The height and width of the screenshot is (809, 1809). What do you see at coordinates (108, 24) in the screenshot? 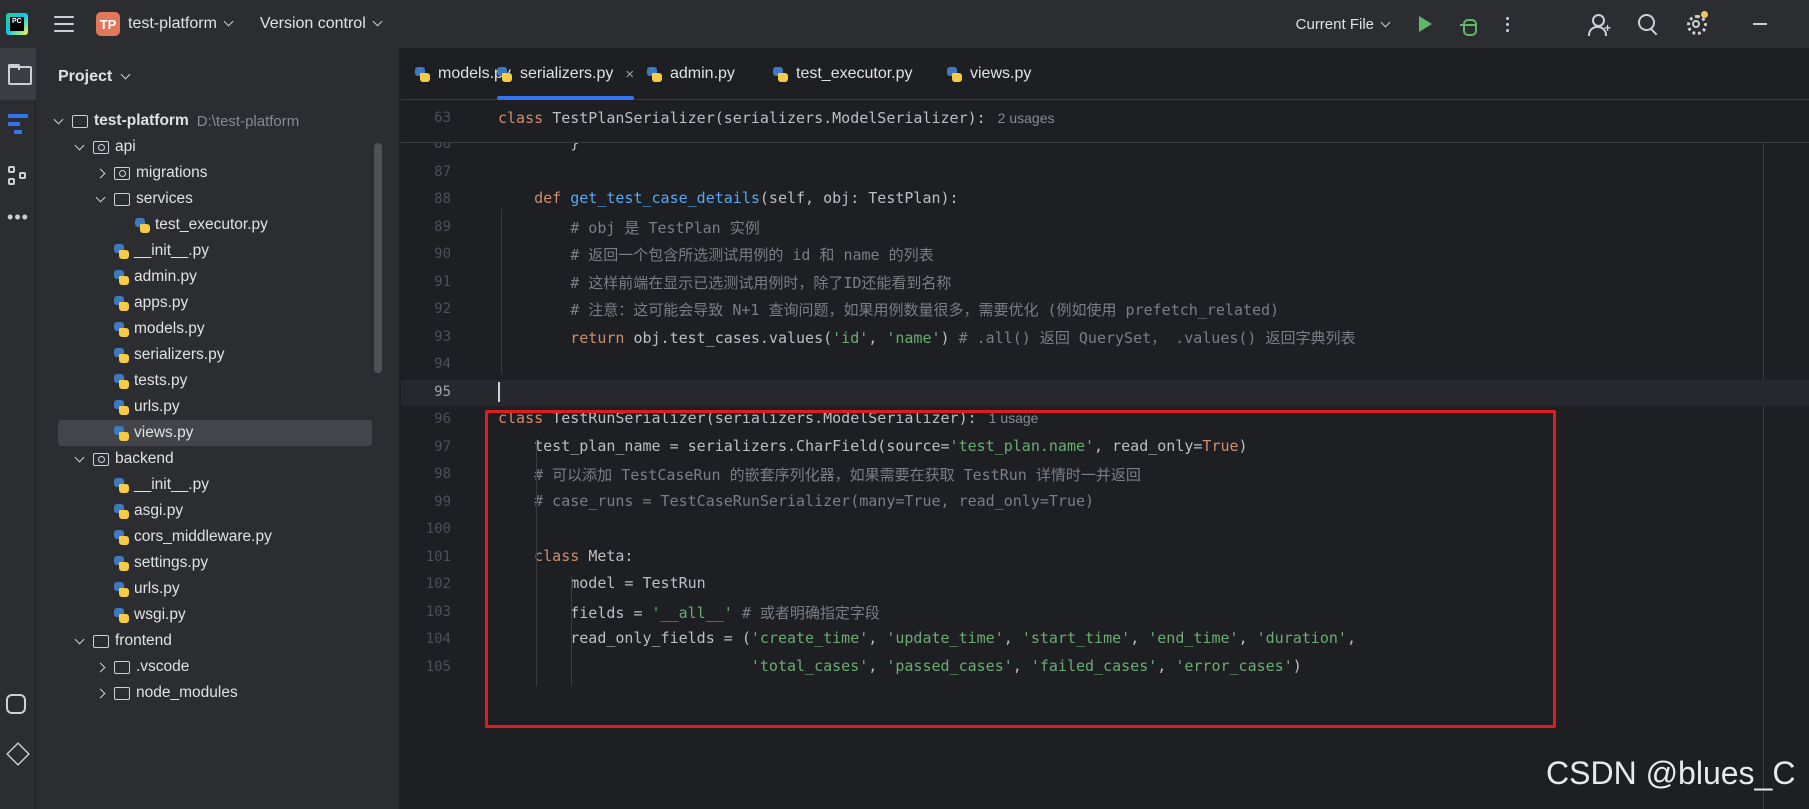
I see `project-badge: TP` at bounding box center [108, 24].